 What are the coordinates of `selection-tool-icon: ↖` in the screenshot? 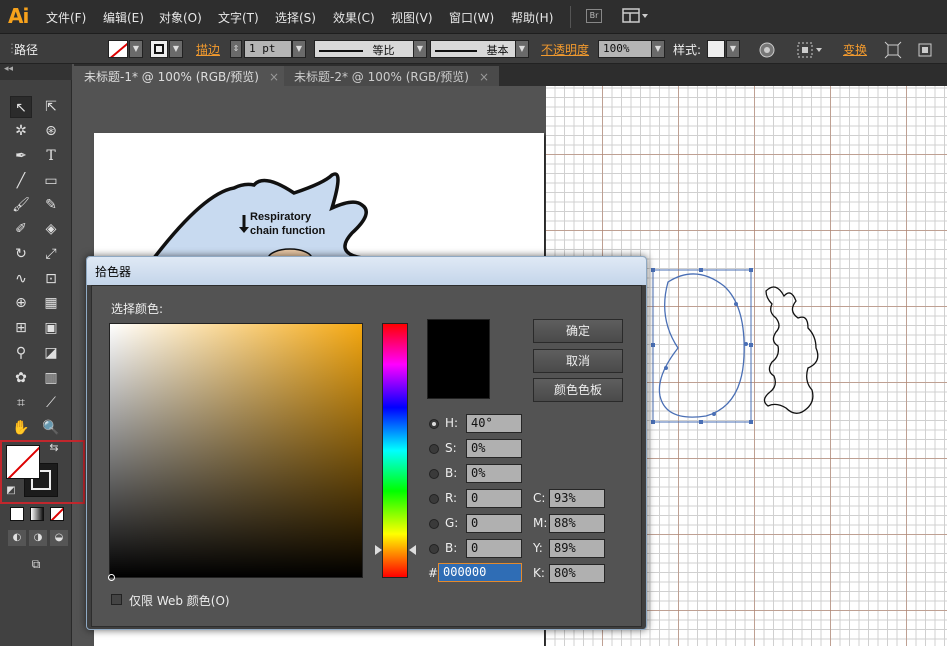 It's located at (21, 107).